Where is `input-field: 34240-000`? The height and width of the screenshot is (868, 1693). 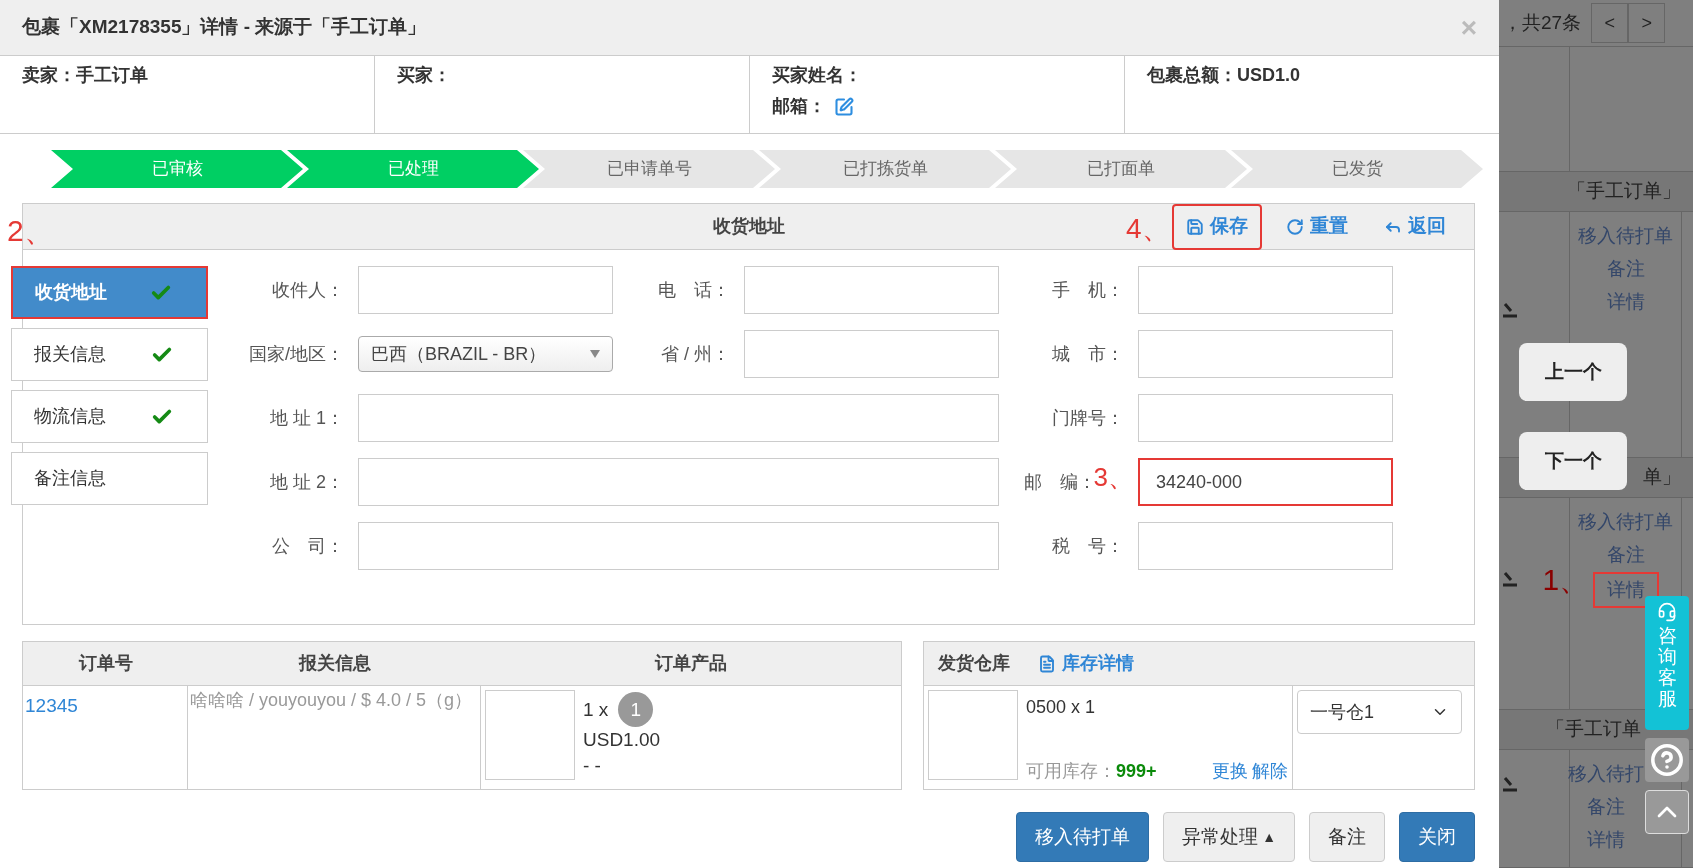 input-field: 34240-000 is located at coordinates (1265, 482).